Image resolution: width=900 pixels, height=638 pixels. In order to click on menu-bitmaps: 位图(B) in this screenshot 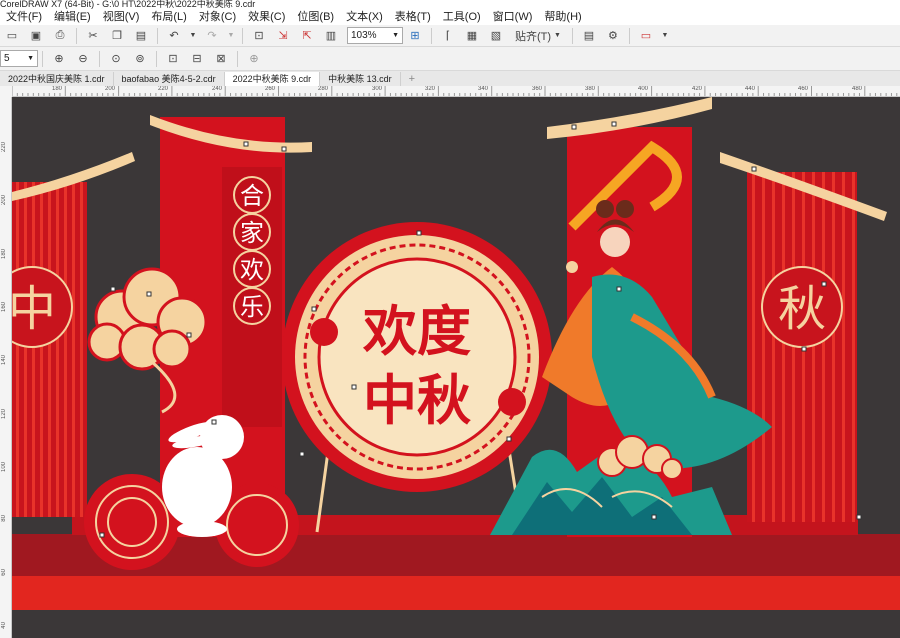, I will do `click(315, 17)`.